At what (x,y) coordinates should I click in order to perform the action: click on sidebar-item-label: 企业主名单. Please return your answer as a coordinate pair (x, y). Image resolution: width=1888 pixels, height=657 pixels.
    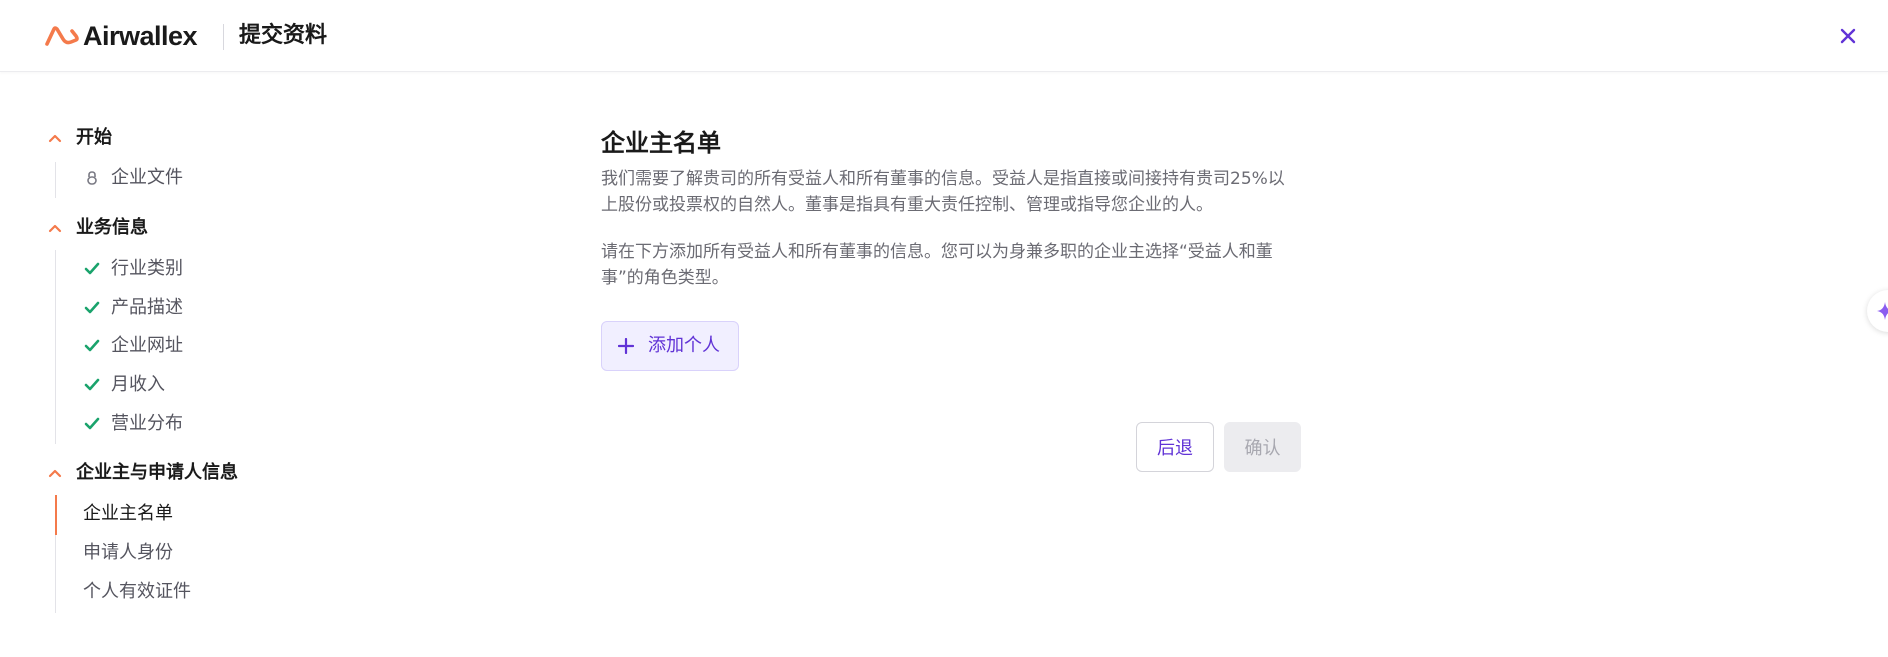
    Looking at the image, I should click on (128, 513).